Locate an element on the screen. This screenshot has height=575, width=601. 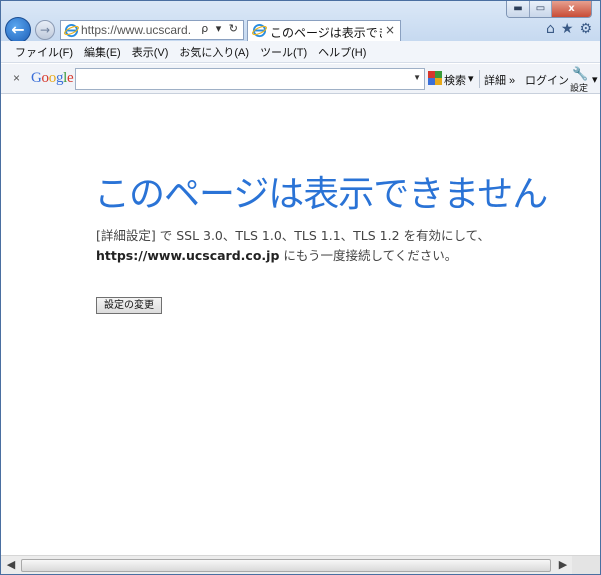
menu-item-file: ファイル(F) is located at coordinates (44, 52).